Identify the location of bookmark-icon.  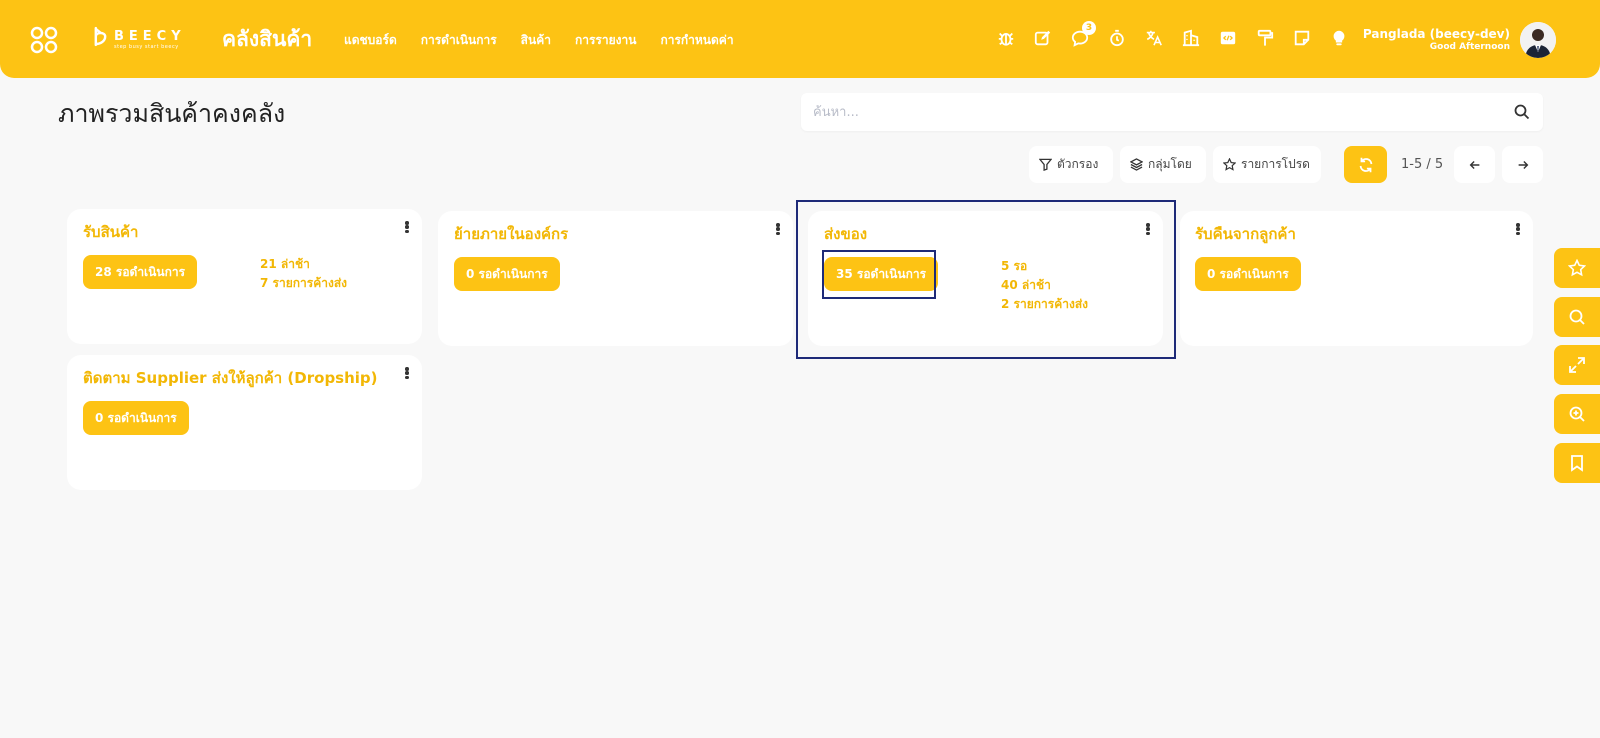
(1577, 463).